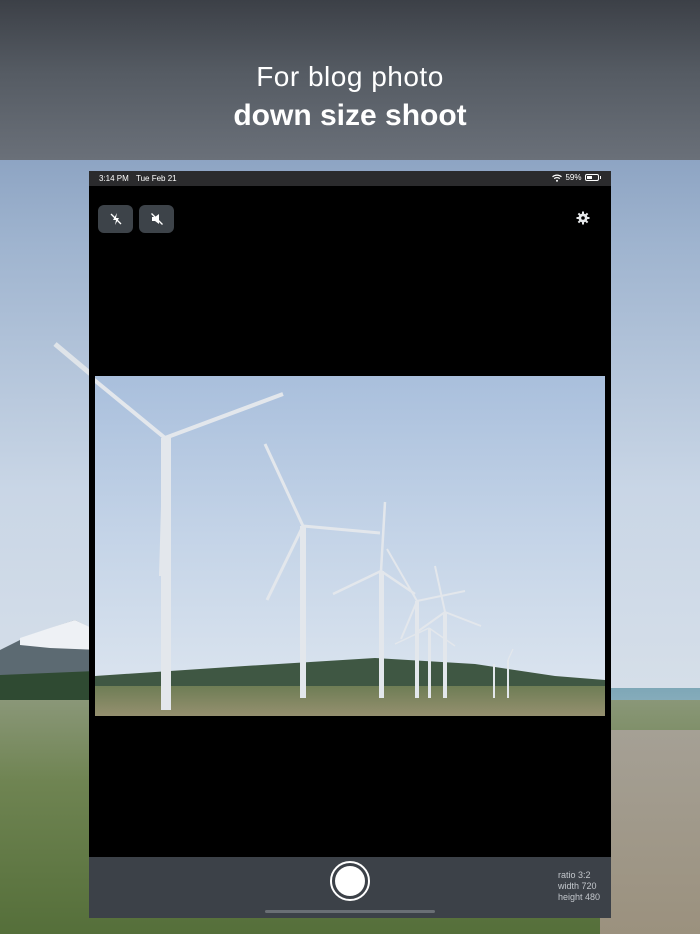 The image size is (700, 934). What do you see at coordinates (557, 178) in the screenshot?
I see `wifi-icon` at bounding box center [557, 178].